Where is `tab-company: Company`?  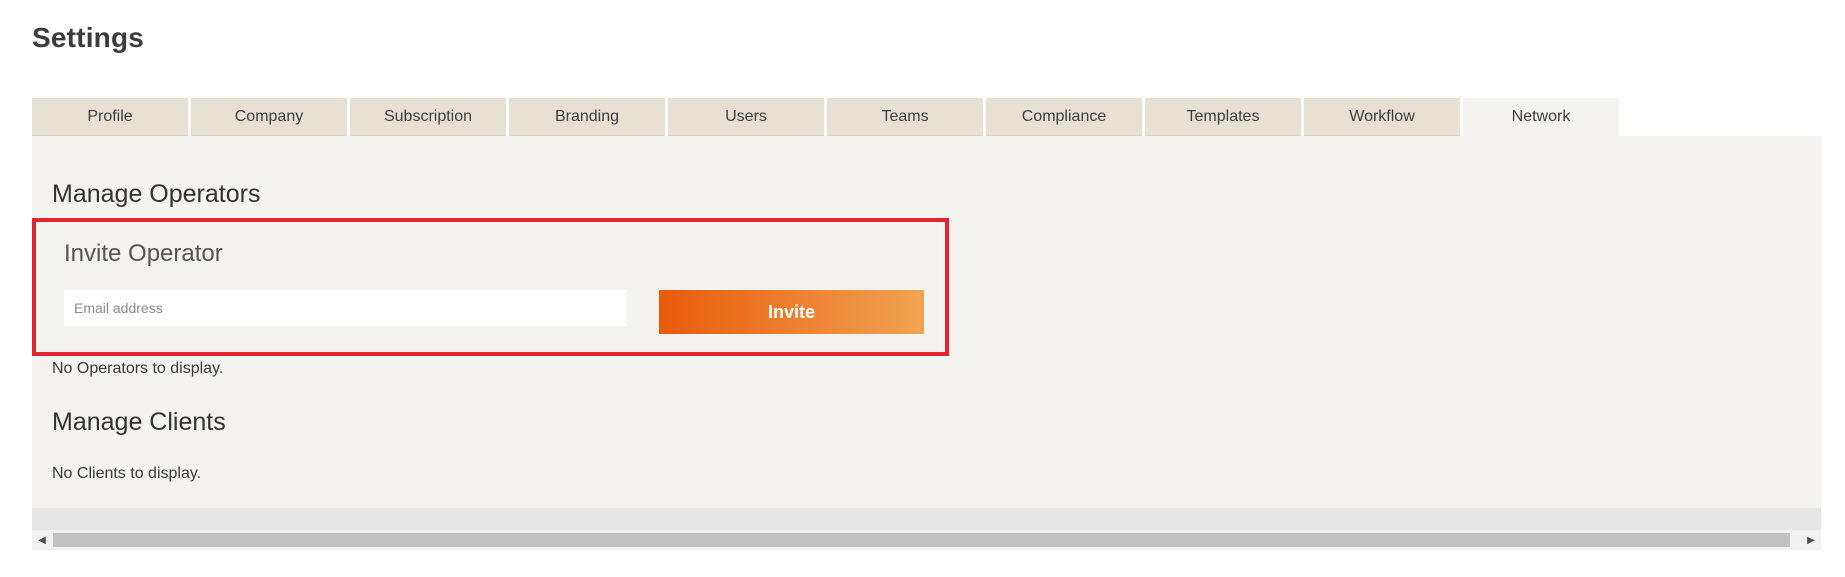 tab-company: Company is located at coordinates (269, 117).